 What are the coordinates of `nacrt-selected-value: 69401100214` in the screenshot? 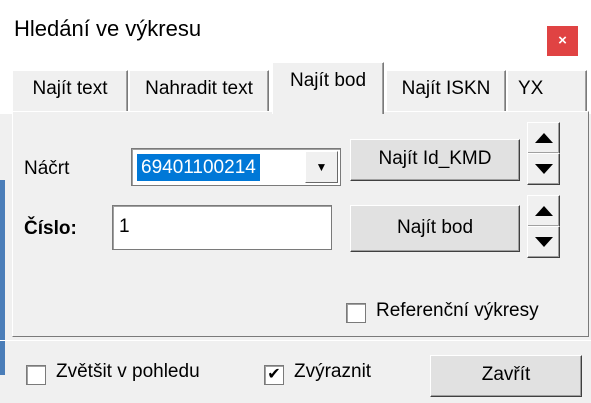 It's located at (198, 167).